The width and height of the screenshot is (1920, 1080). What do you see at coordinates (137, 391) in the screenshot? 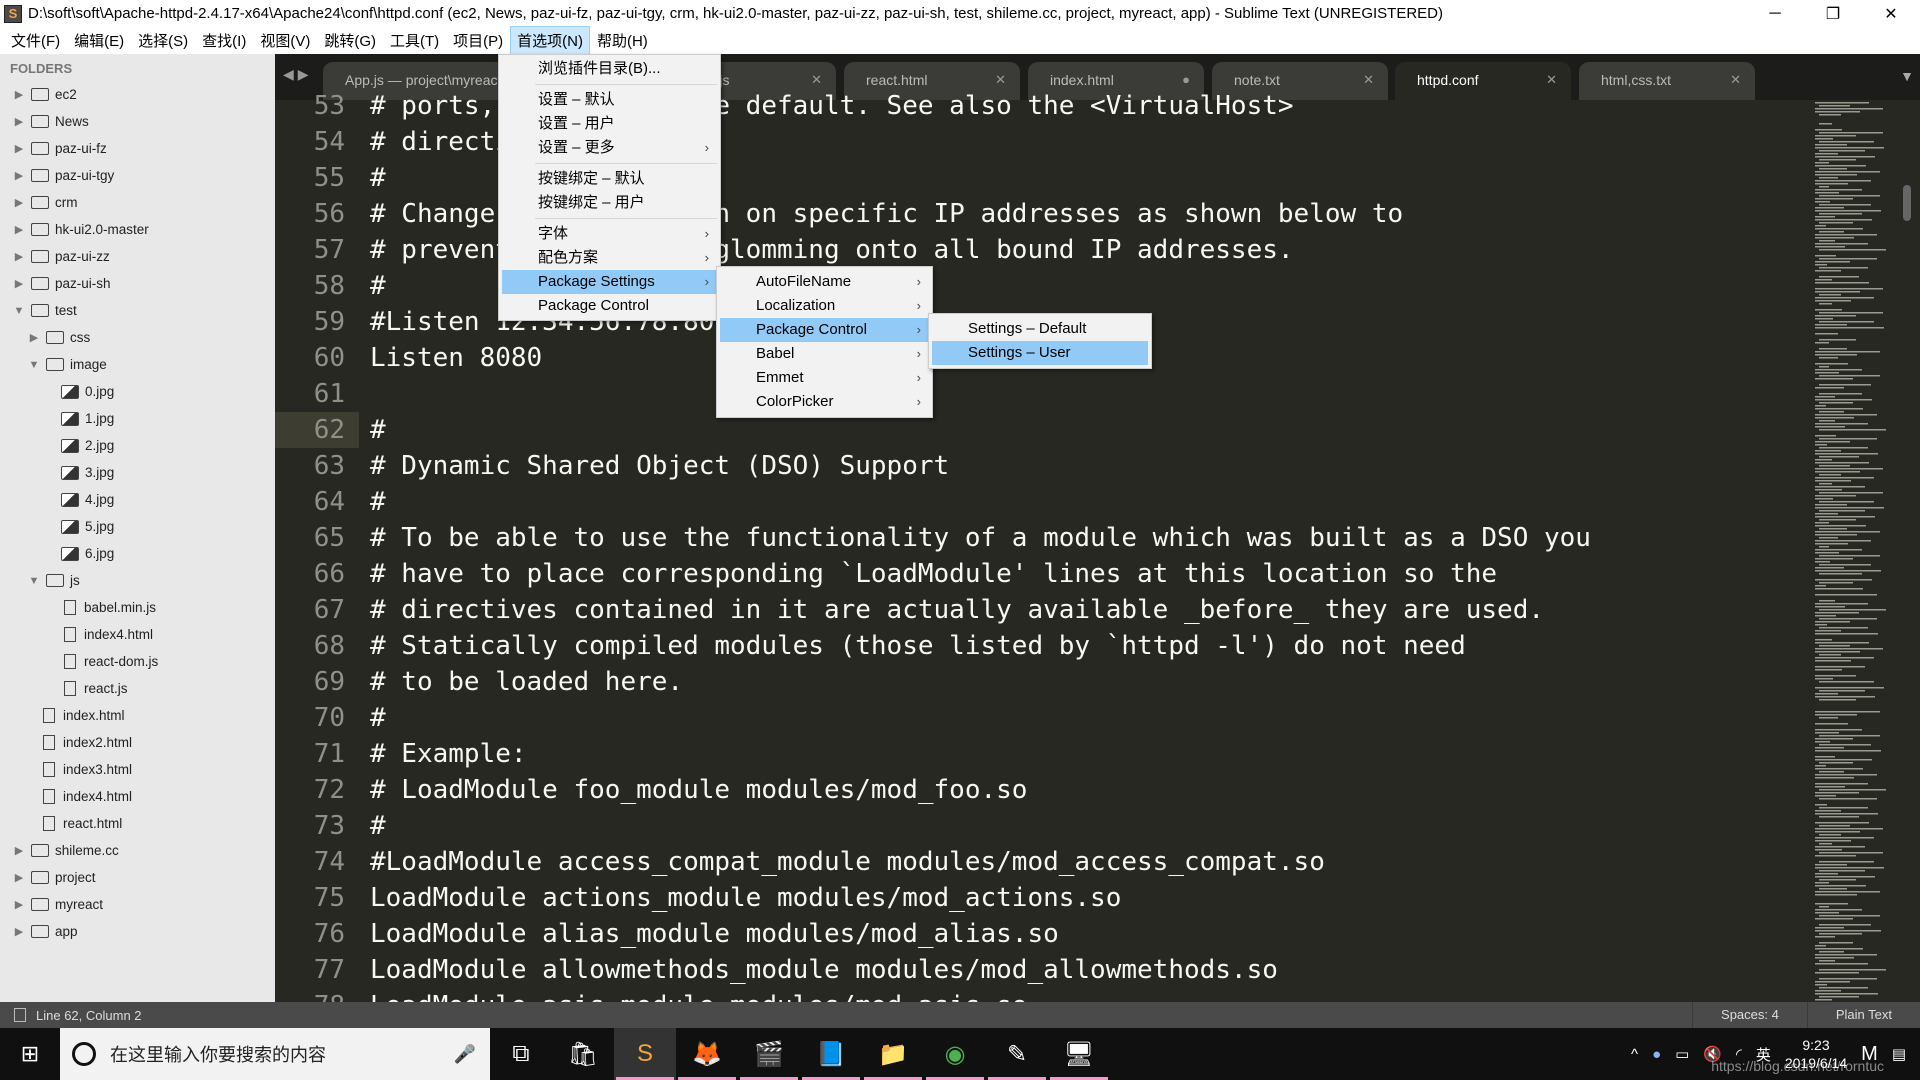
I see `tree-item: 0.jpg` at bounding box center [137, 391].